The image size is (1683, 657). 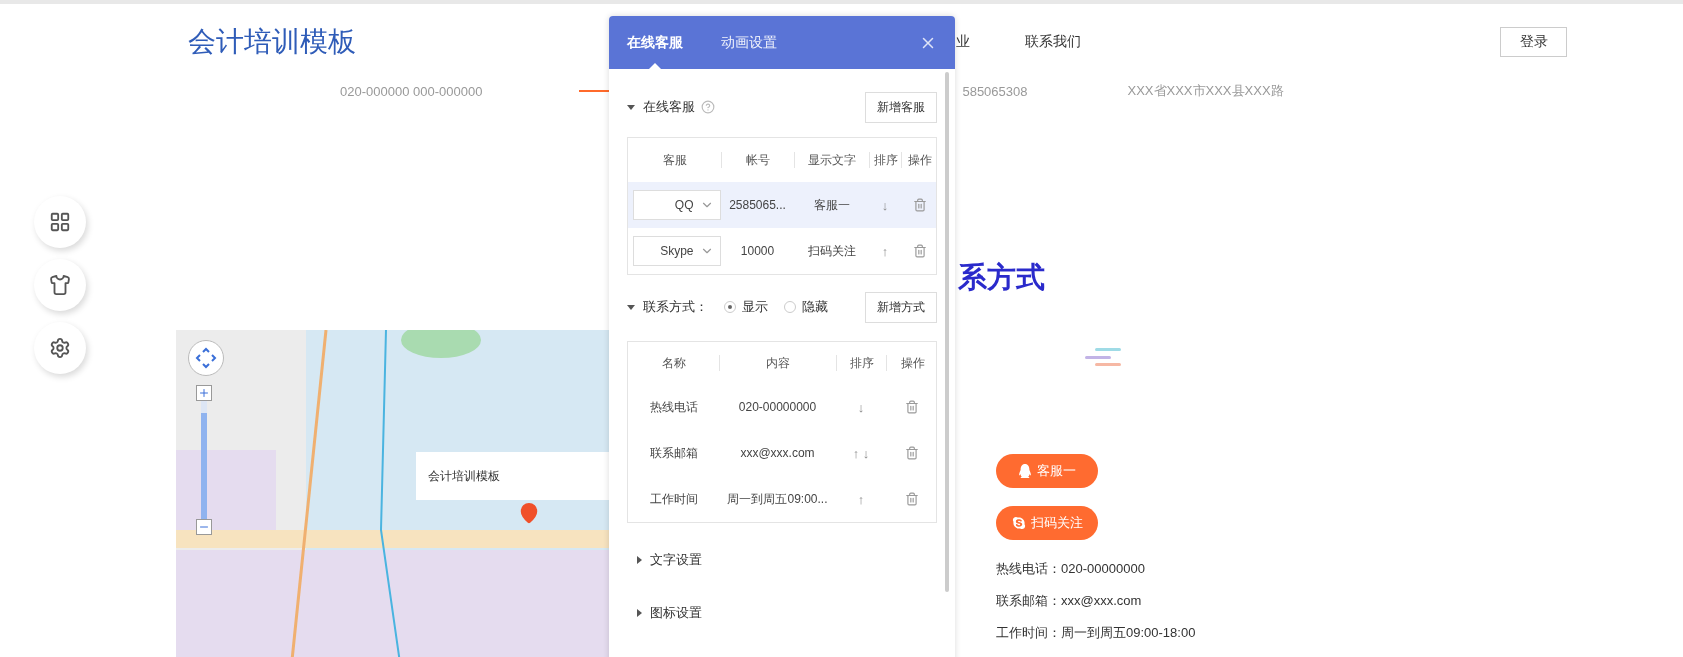 I want to click on penguin-icon, so click(x=1025, y=471).